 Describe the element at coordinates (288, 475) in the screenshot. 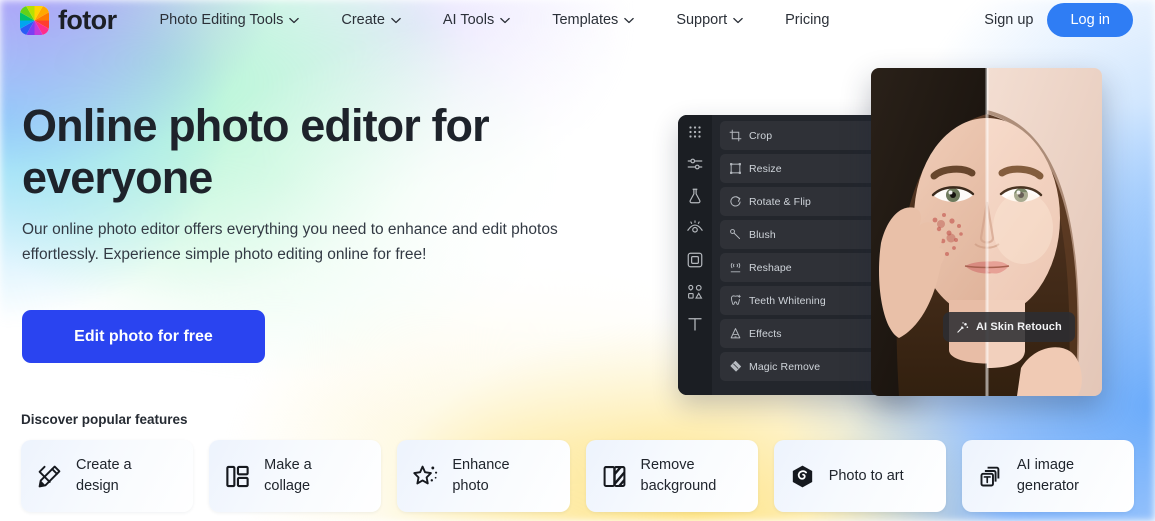

I see `feature-card-label: Make a collage` at that location.